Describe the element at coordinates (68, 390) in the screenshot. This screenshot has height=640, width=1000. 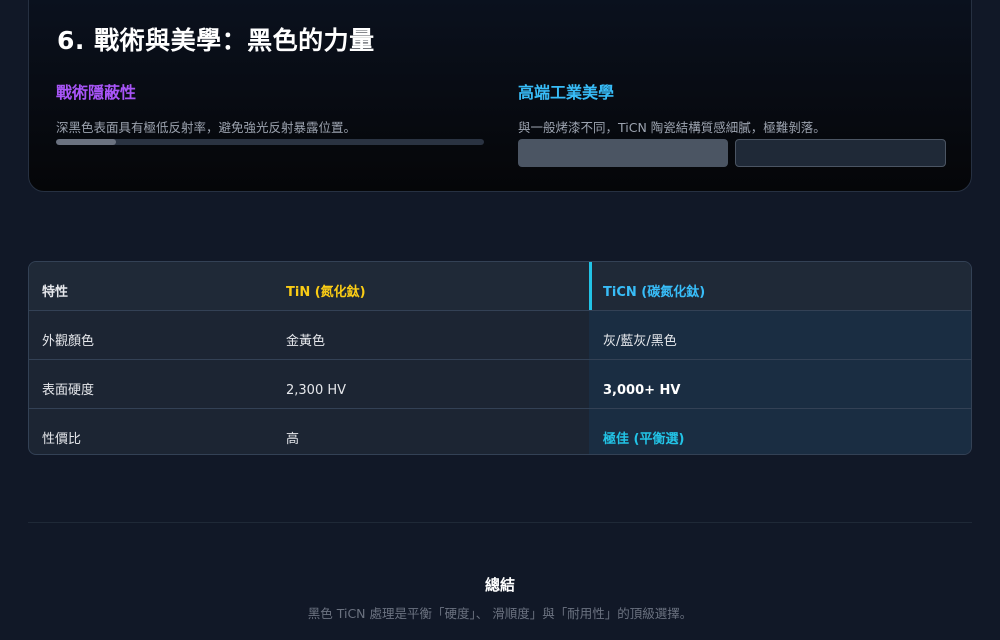
I see `row-label: 表面硬度` at that location.